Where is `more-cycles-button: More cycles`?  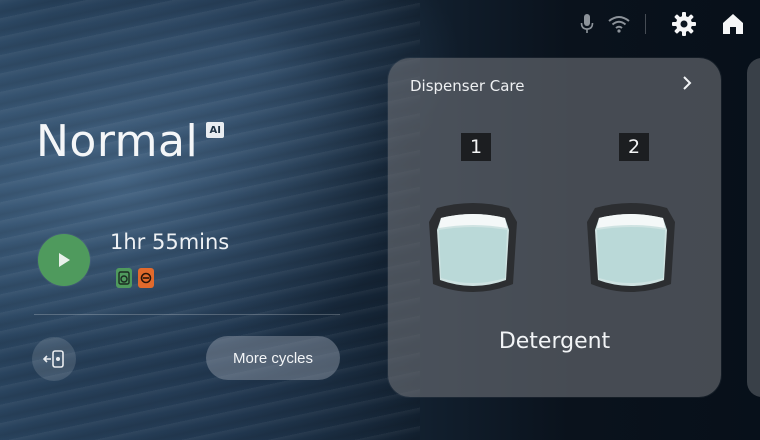 more-cycles-button: More cycles is located at coordinates (273, 358).